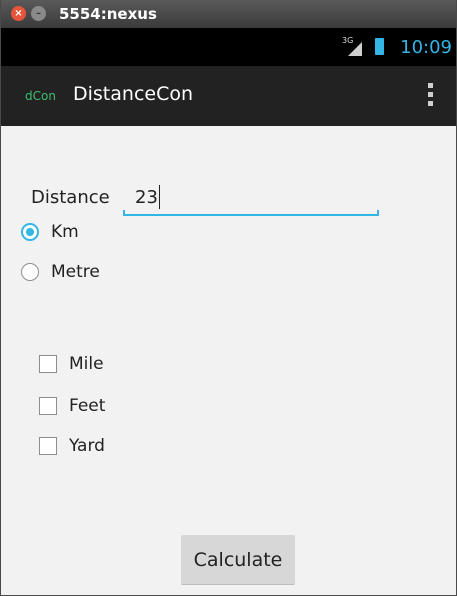  Describe the element at coordinates (228, 96) in the screenshot. I see `action-bar: dCon DistanceCon` at that location.